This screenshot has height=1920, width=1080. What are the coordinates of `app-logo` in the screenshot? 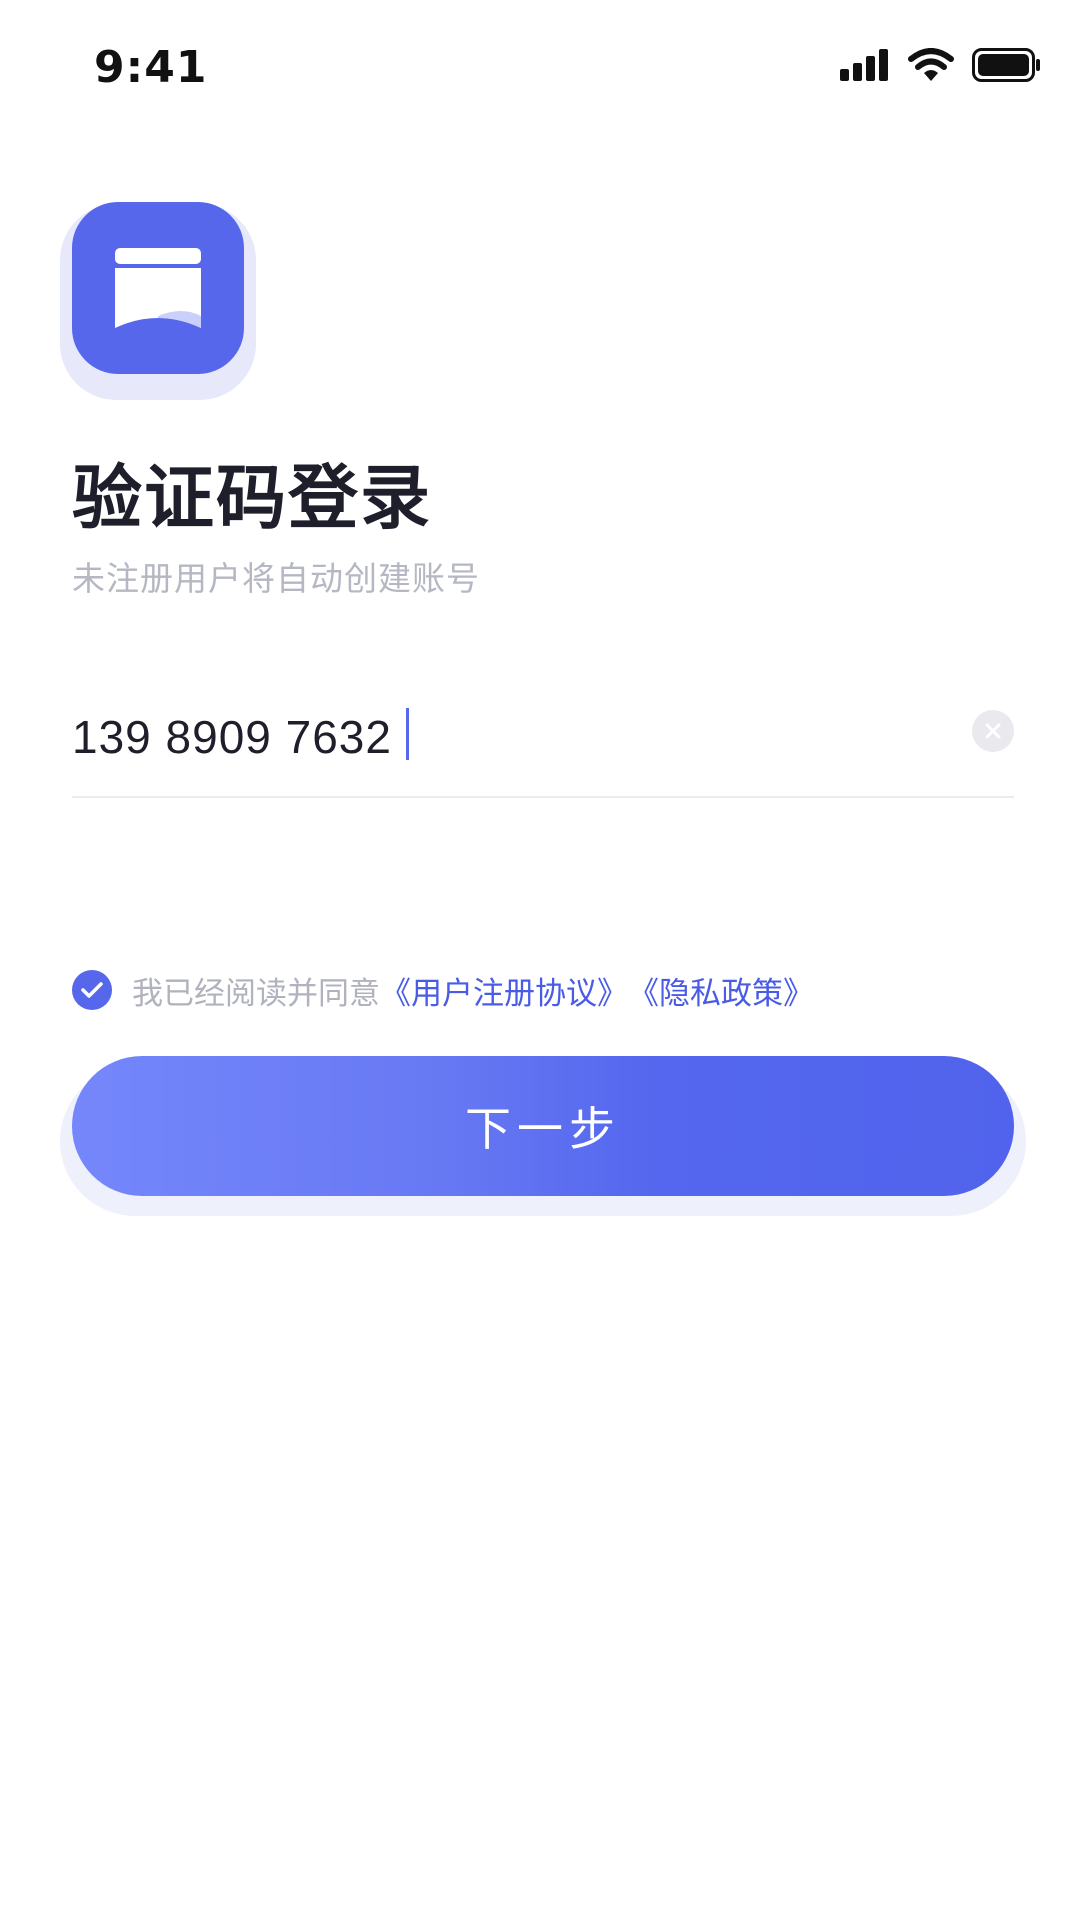 It's located at (160, 298).